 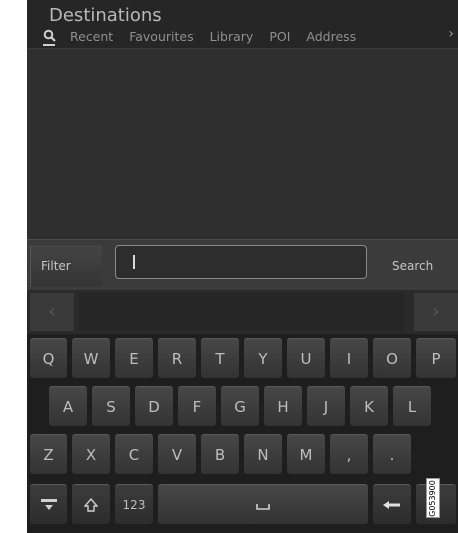 What do you see at coordinates (197, 406) in the screenshot?
I see `key-f: F` at bounding box center [197, 406].